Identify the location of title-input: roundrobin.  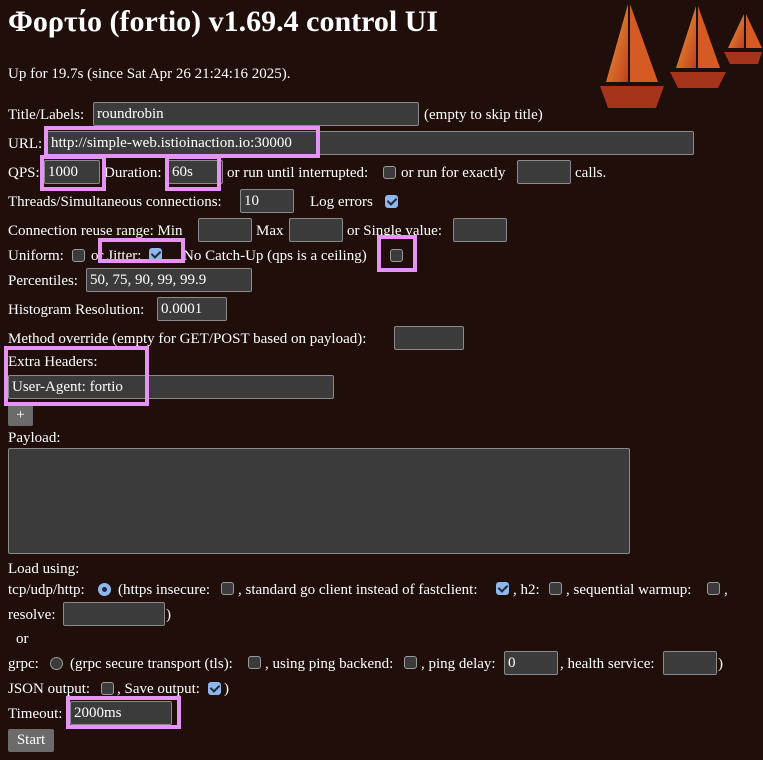
(256, 114).